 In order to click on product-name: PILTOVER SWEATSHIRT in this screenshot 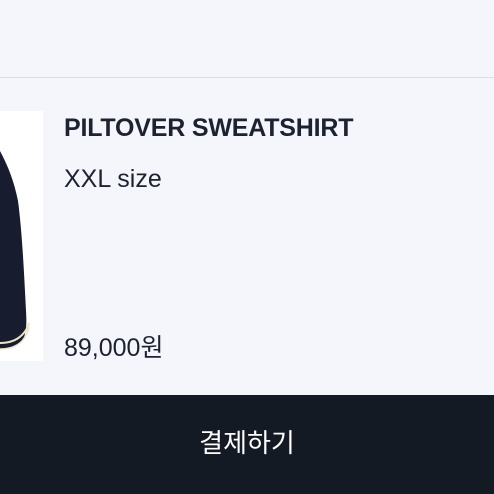, I will do `click(209, 128)`.